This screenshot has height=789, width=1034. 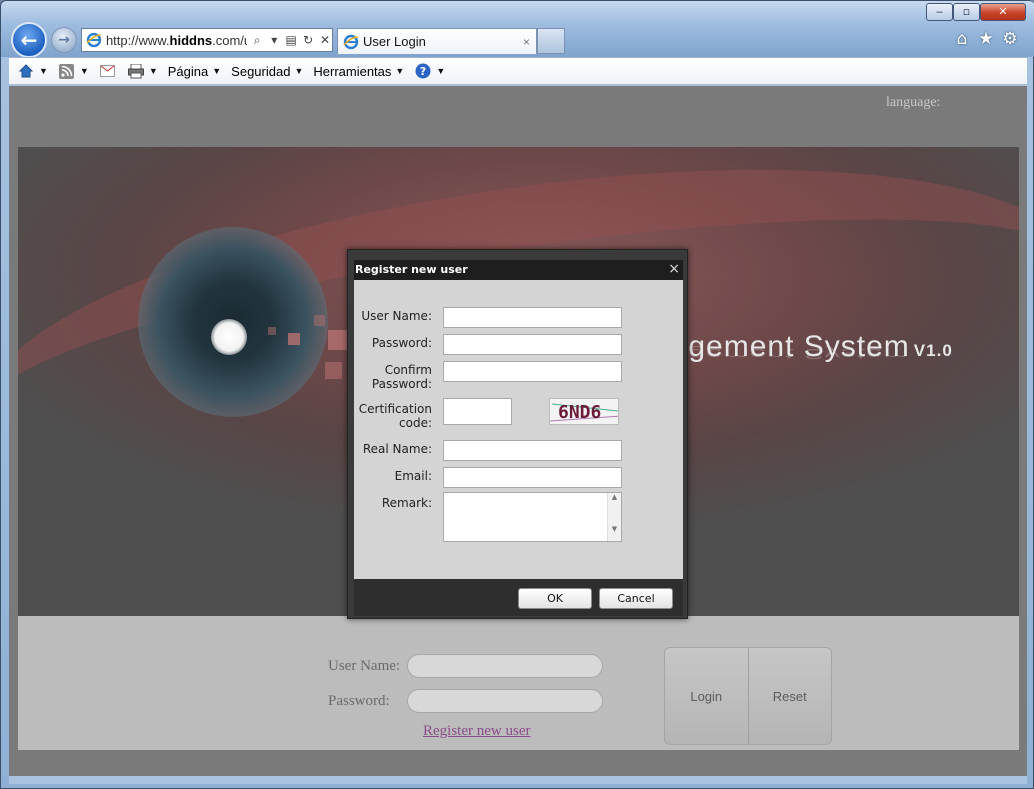 What do you see at coordinates (781, 354) in the screenshot?
I see `banner-title-reflection: nagement System` at bounding box center [781, 354].